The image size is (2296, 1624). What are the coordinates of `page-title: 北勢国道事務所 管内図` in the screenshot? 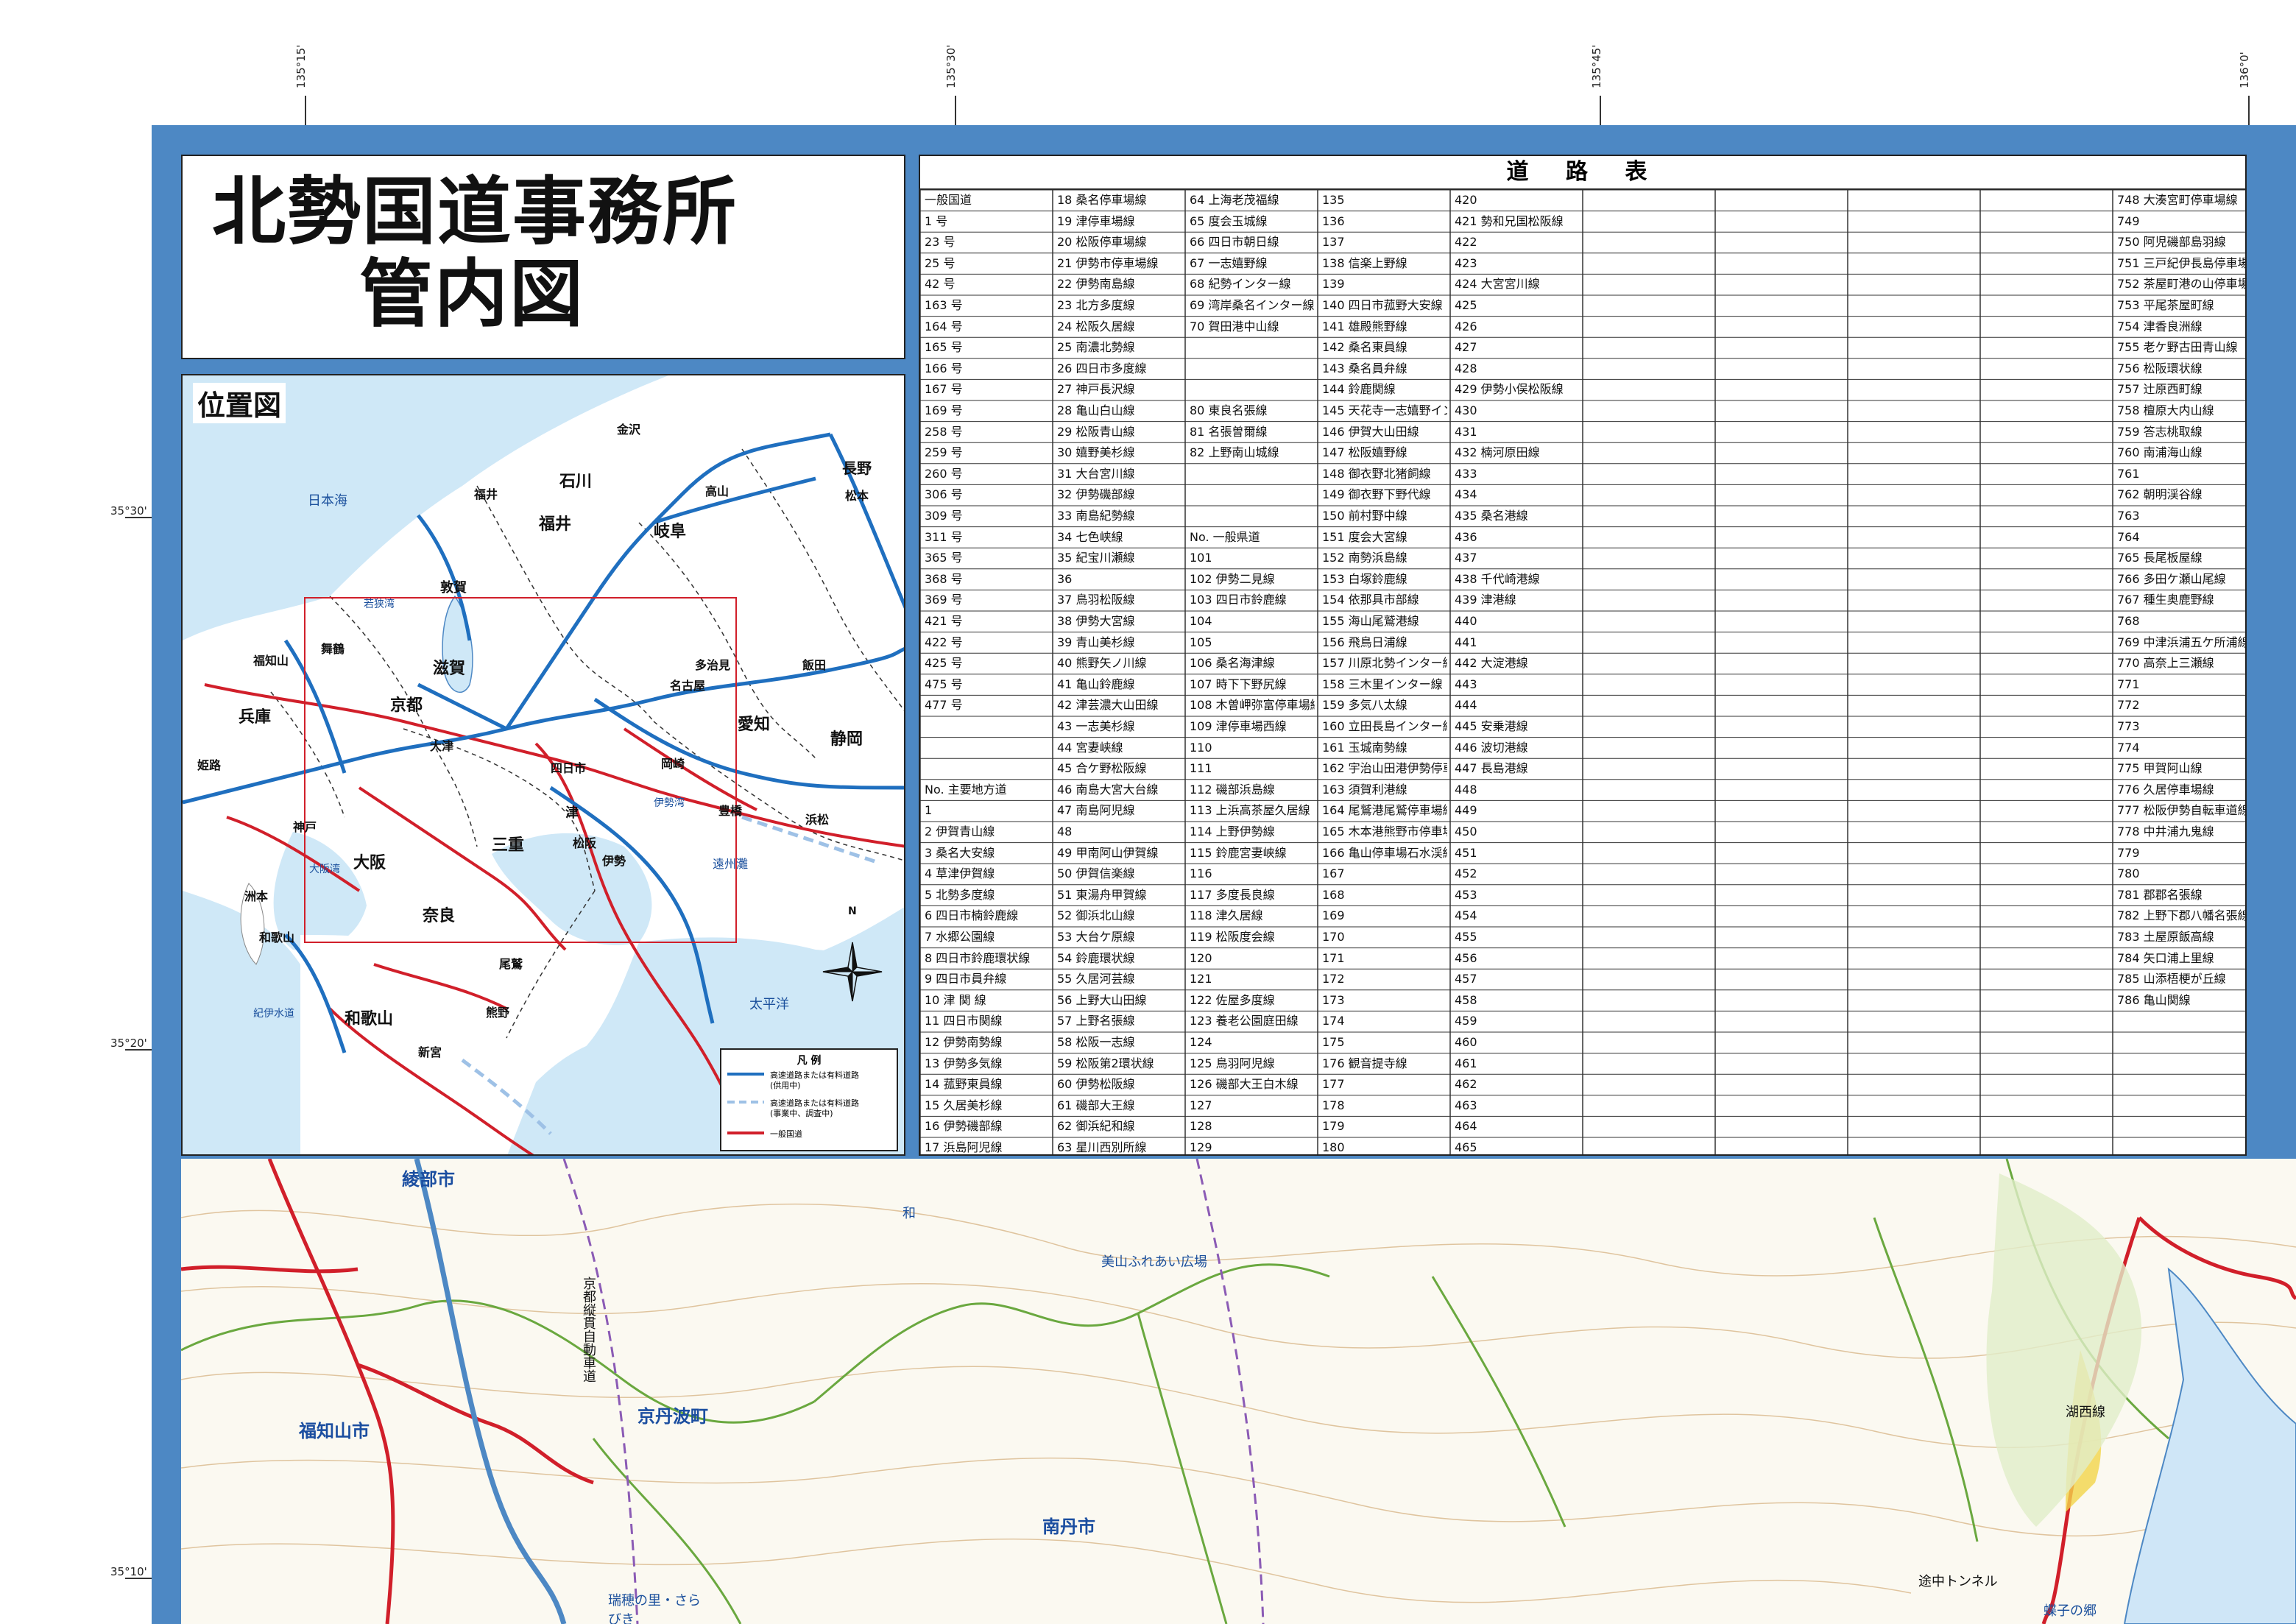 It's located at (475, 253).